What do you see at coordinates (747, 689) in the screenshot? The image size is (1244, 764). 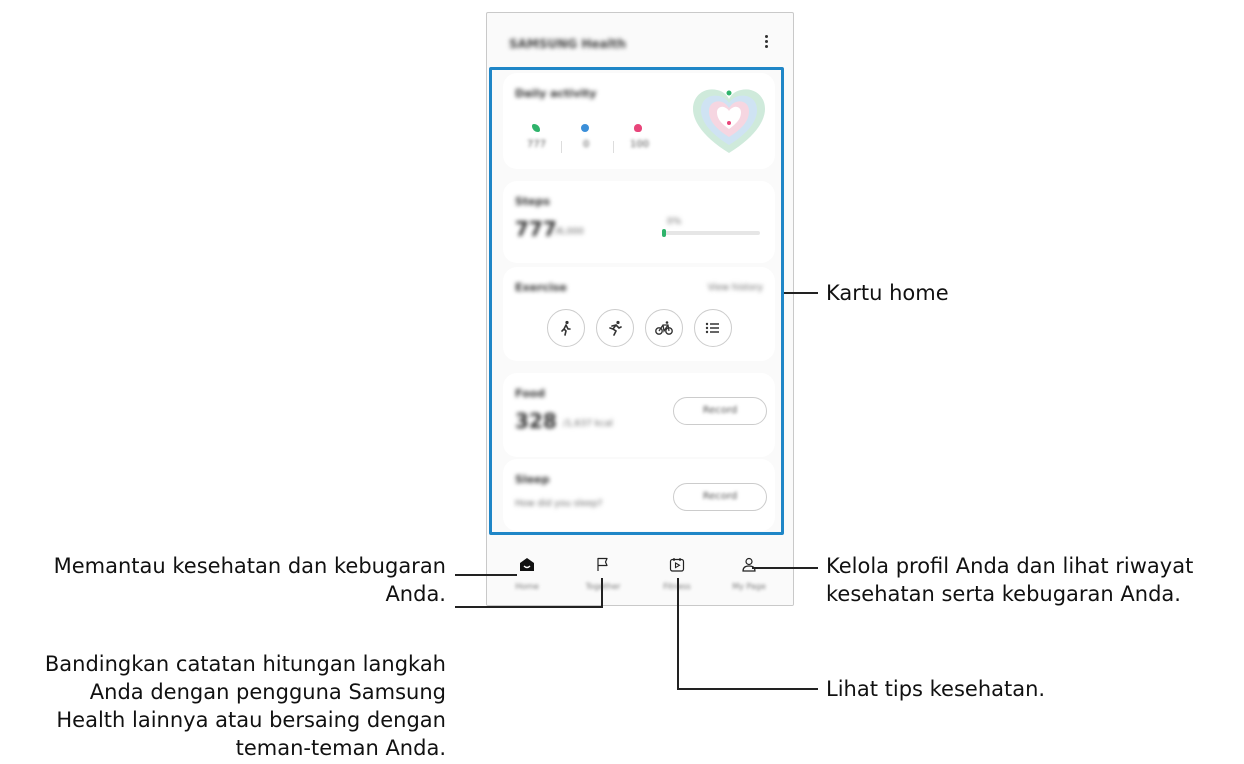 I see `callout-line-tips-h` at bounding box center [747, 689].